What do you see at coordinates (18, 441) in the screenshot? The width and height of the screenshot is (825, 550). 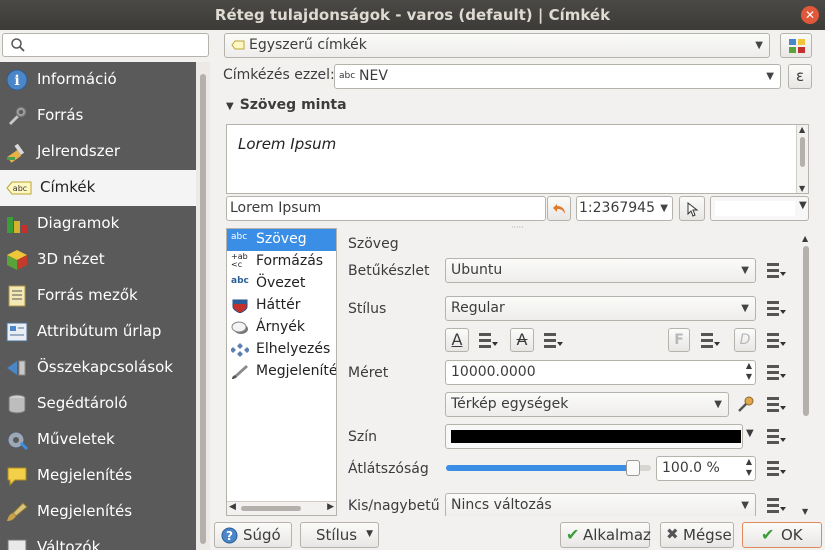 I see `actions-icon` at bounding box center [18, 441].